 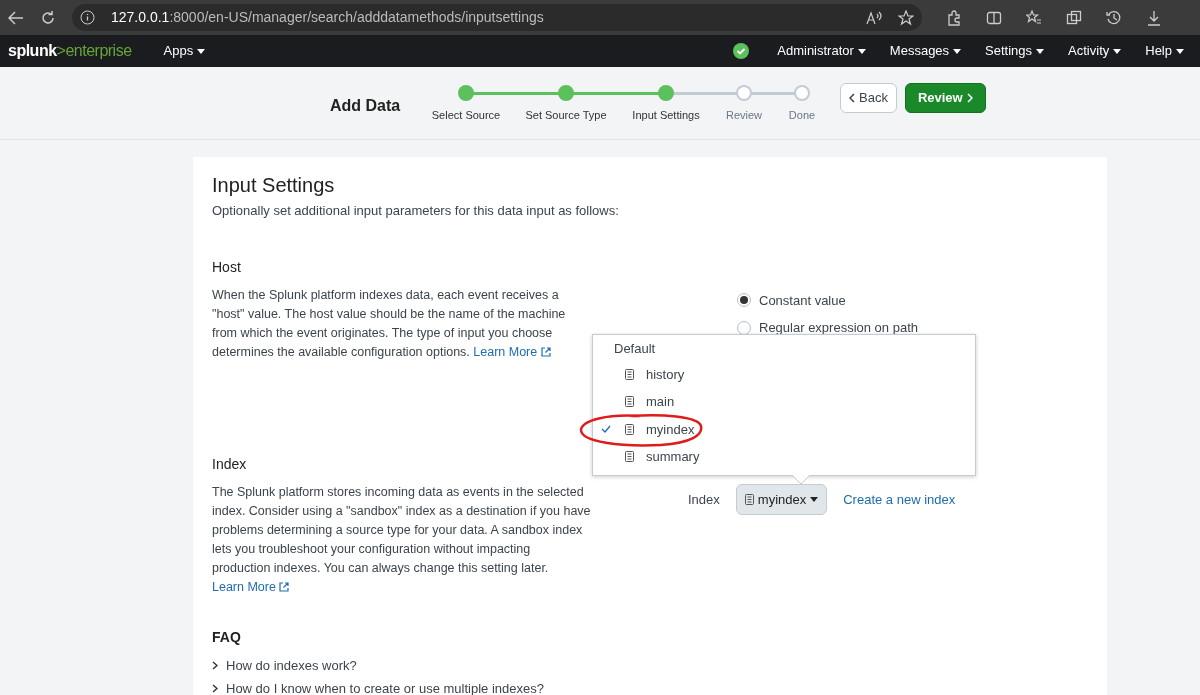 What do you see at coordinates (87, 17) in the screenshot?
I see `info-icon` at bounding box center [87, 17].